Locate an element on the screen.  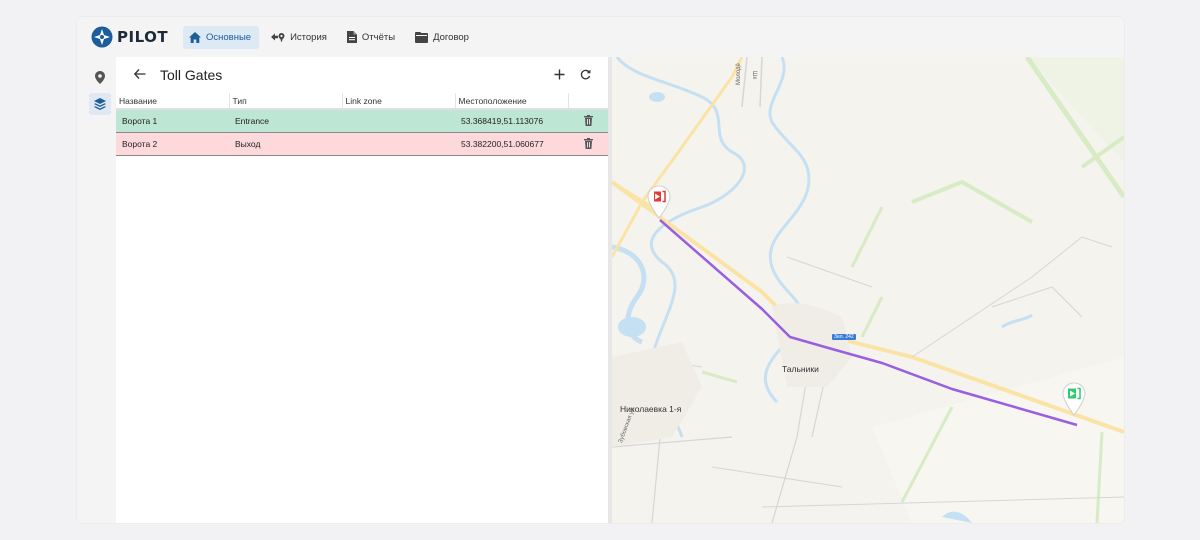
table-row: Ворота 1 Entrance 53.368419,51.113076 is located at coordinates (362, 121).